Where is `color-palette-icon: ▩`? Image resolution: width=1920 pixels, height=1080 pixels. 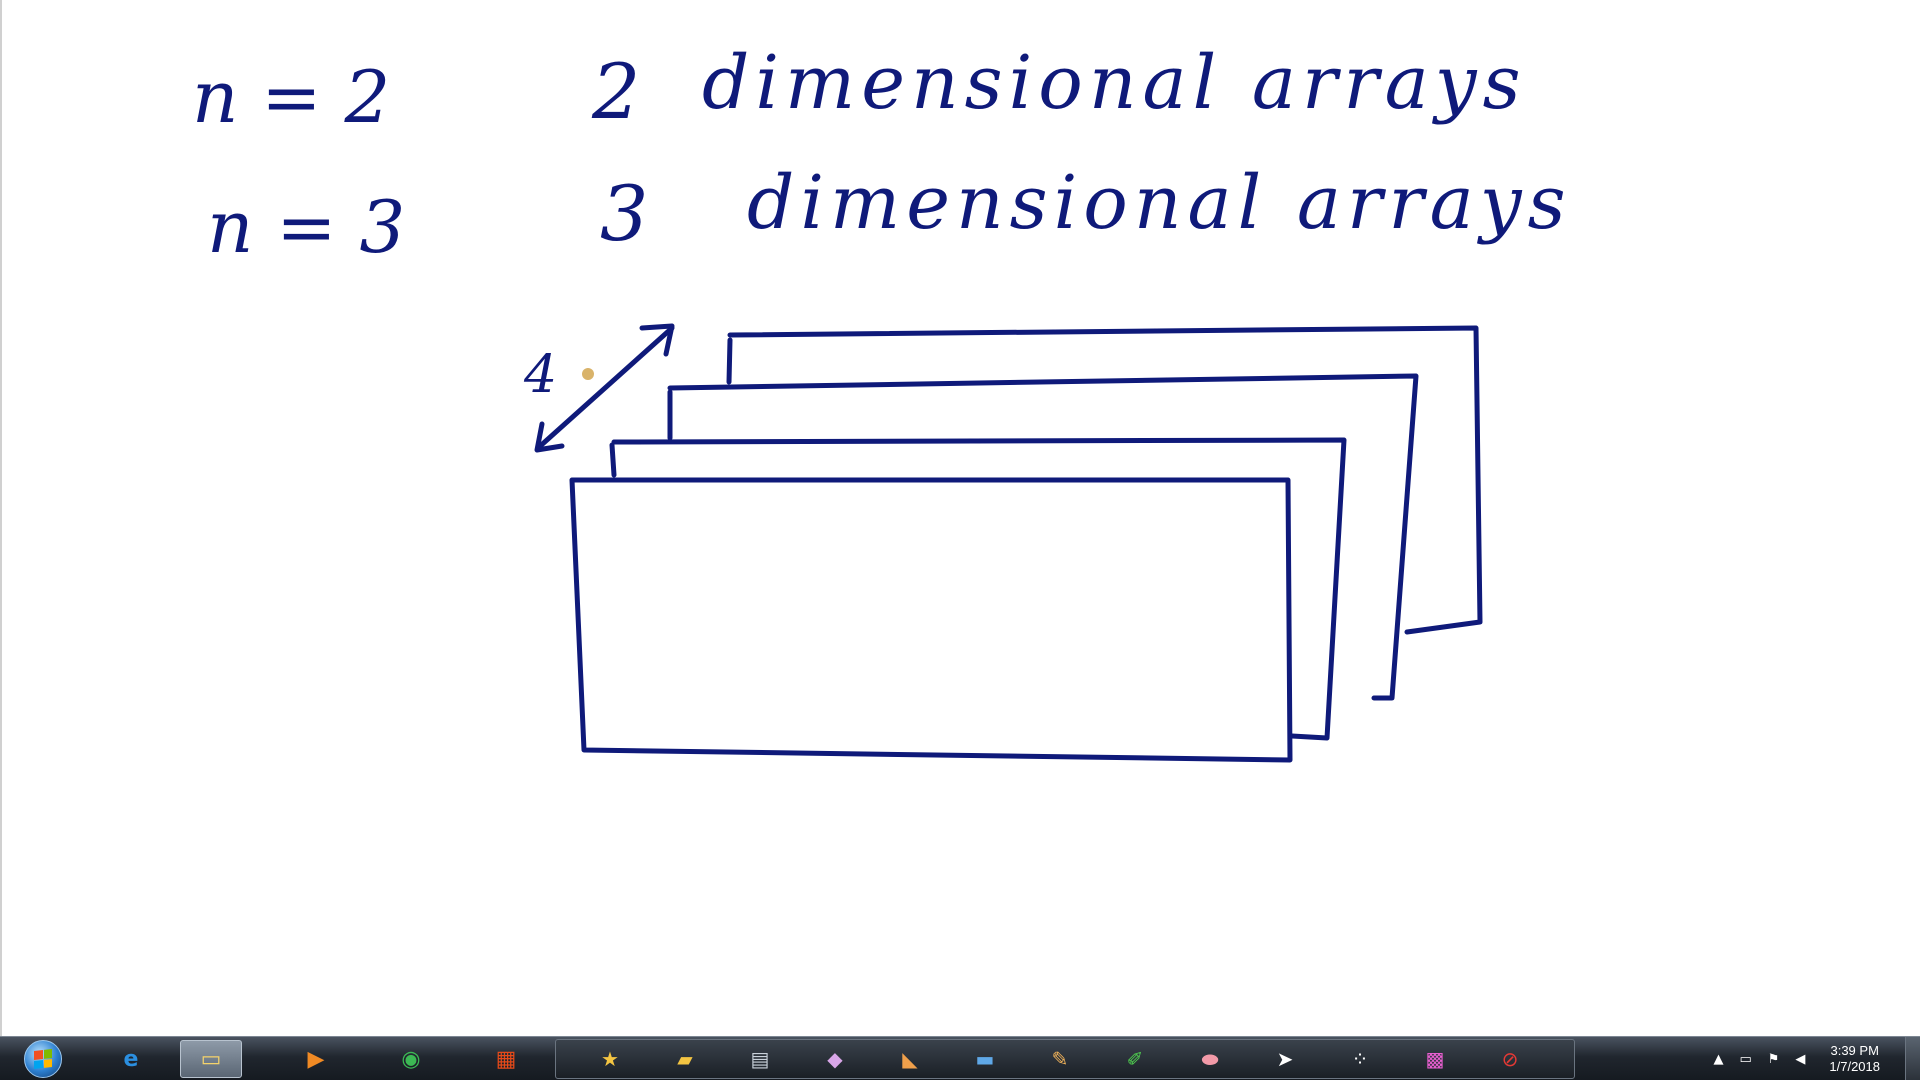
color-palette-icon: ▩ is located at coordinates (1435, 1059).